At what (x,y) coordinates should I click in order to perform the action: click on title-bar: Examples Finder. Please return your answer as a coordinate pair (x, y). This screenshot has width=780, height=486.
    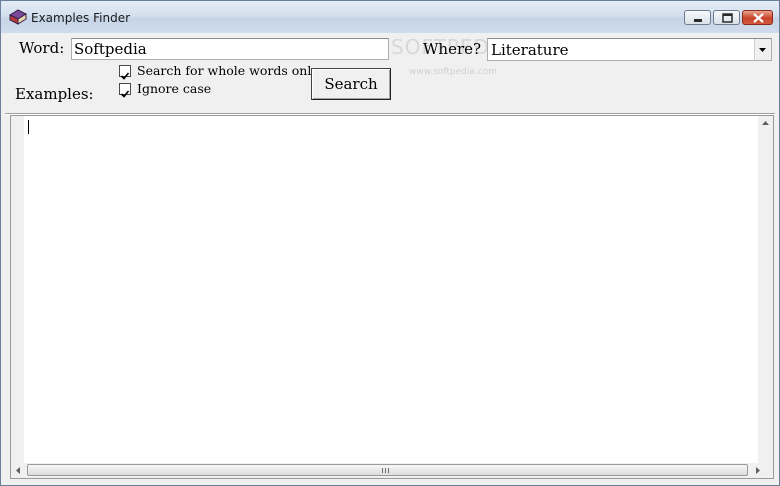
    Looking at the image, I should click on (390, 17).